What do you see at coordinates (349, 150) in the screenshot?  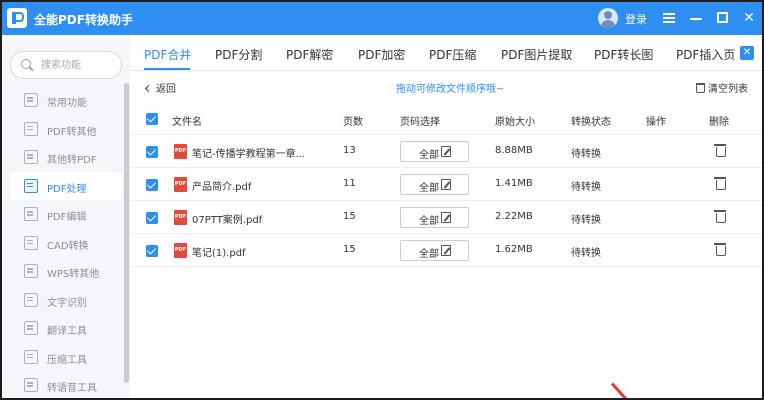 I see `page-count: 13` at bounding box center [349, 150].